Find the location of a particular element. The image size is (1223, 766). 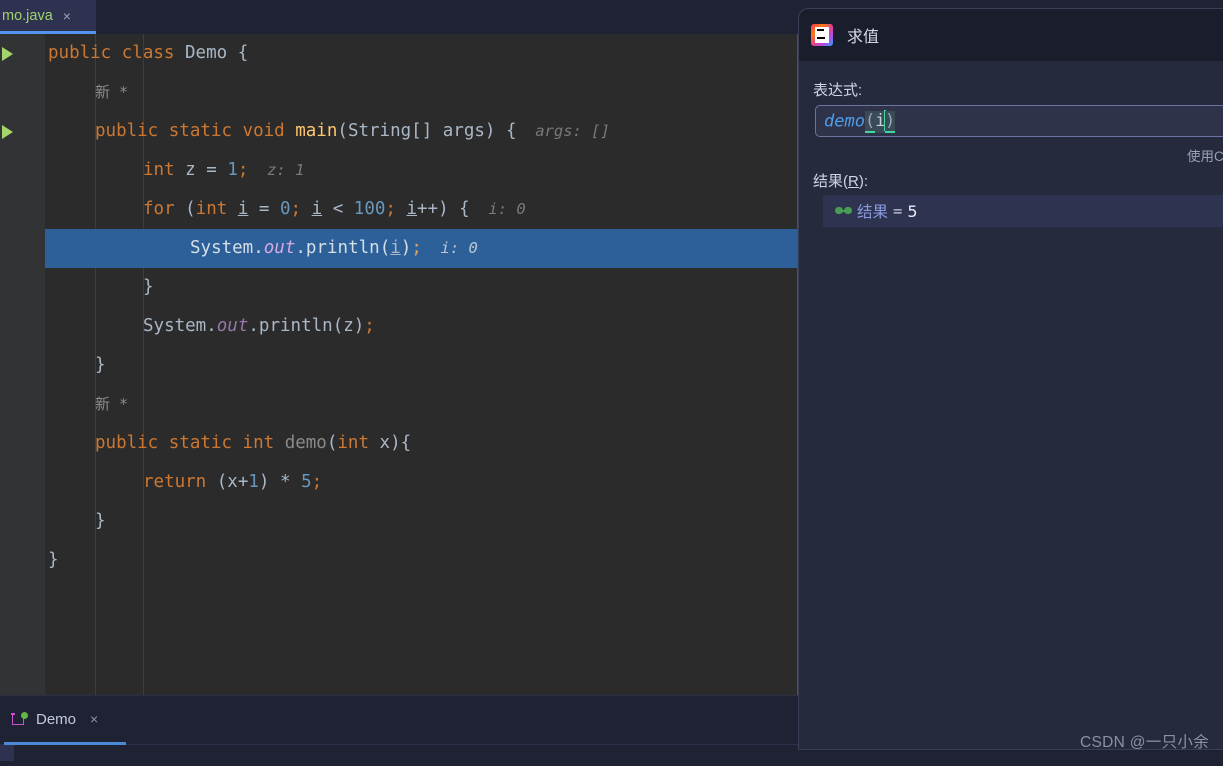

code-token: void is located at coordinates (263, 131).